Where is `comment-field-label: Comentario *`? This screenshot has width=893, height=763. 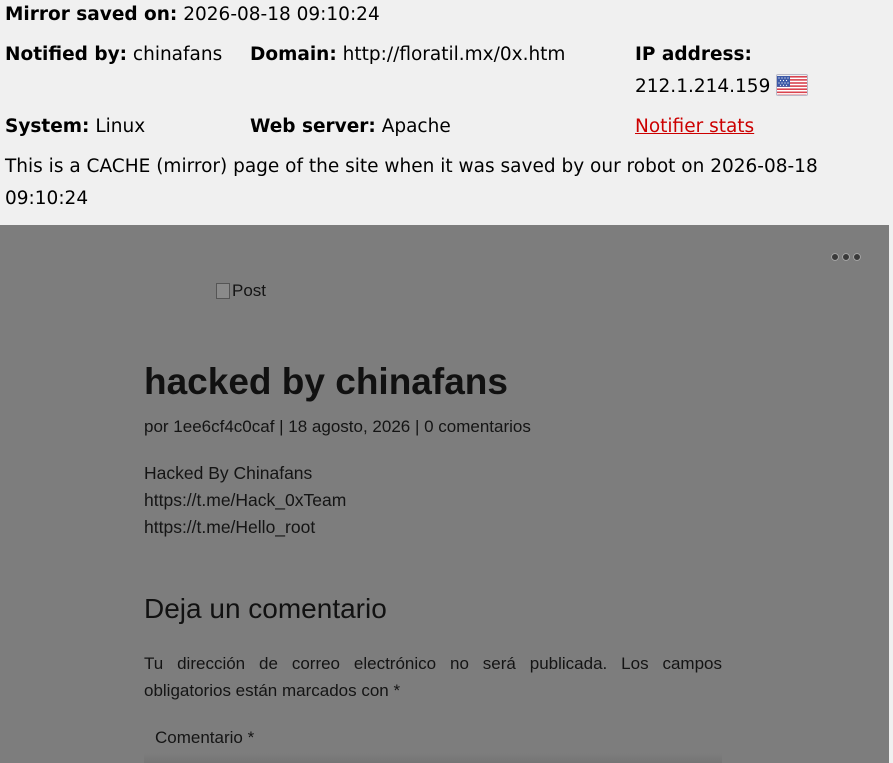
comment-field-label: Comentario * is located at coordinates (205, 737).